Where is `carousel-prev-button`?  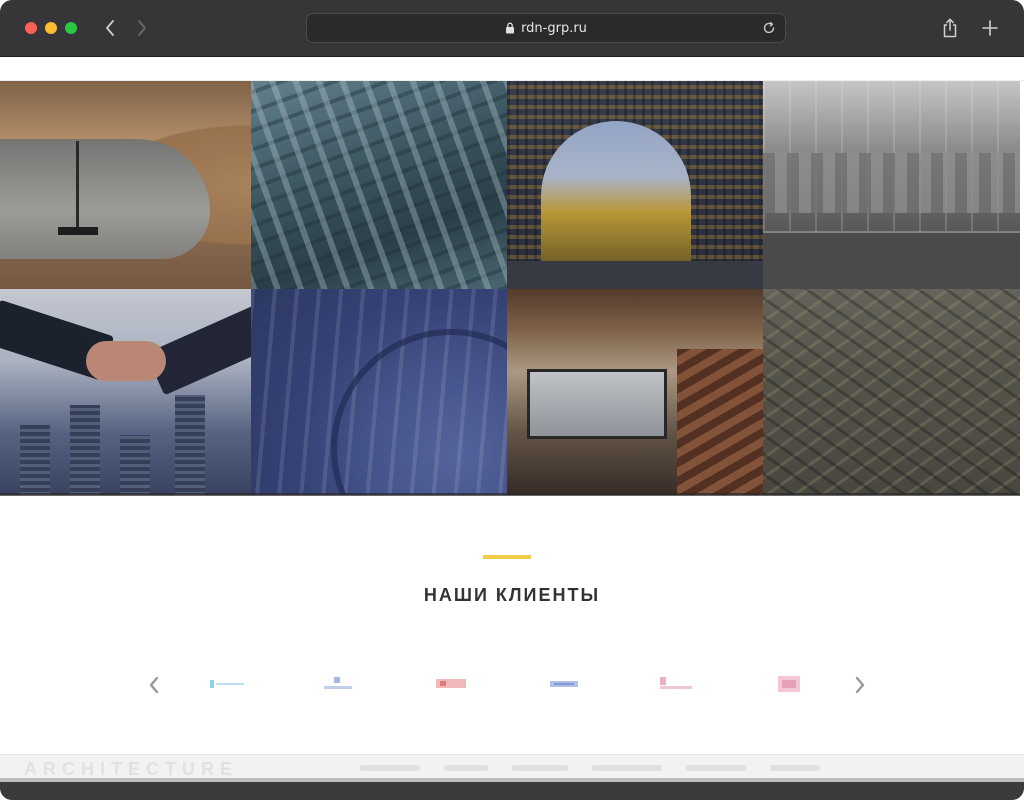 carousel-prev-button is located at coordinates (154, 685).